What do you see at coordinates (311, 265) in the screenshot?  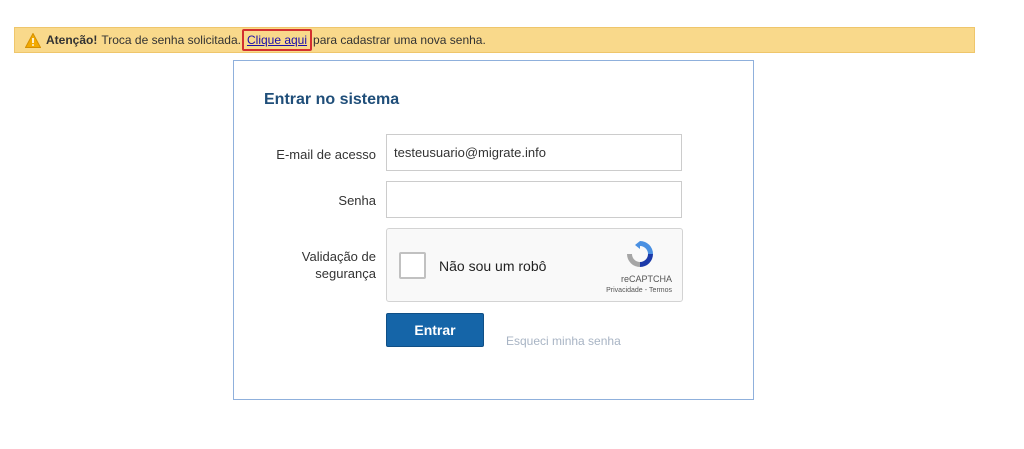 I see `validation-label: Validação de segurança` at bounding box center [311, 265].